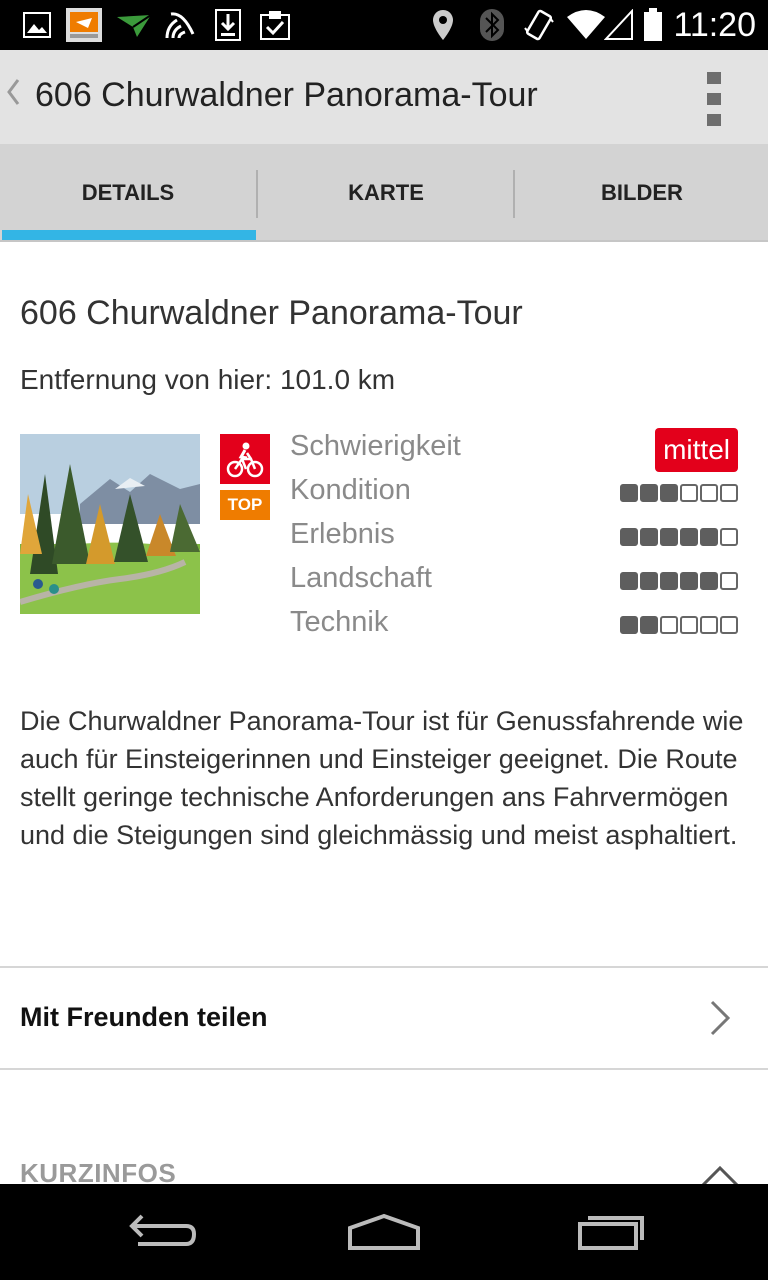 The height and width of the screenshot is (1280, 768). Describe the element at coordinates (443, 25) in the screenshot. I see `location-icon` at that location.